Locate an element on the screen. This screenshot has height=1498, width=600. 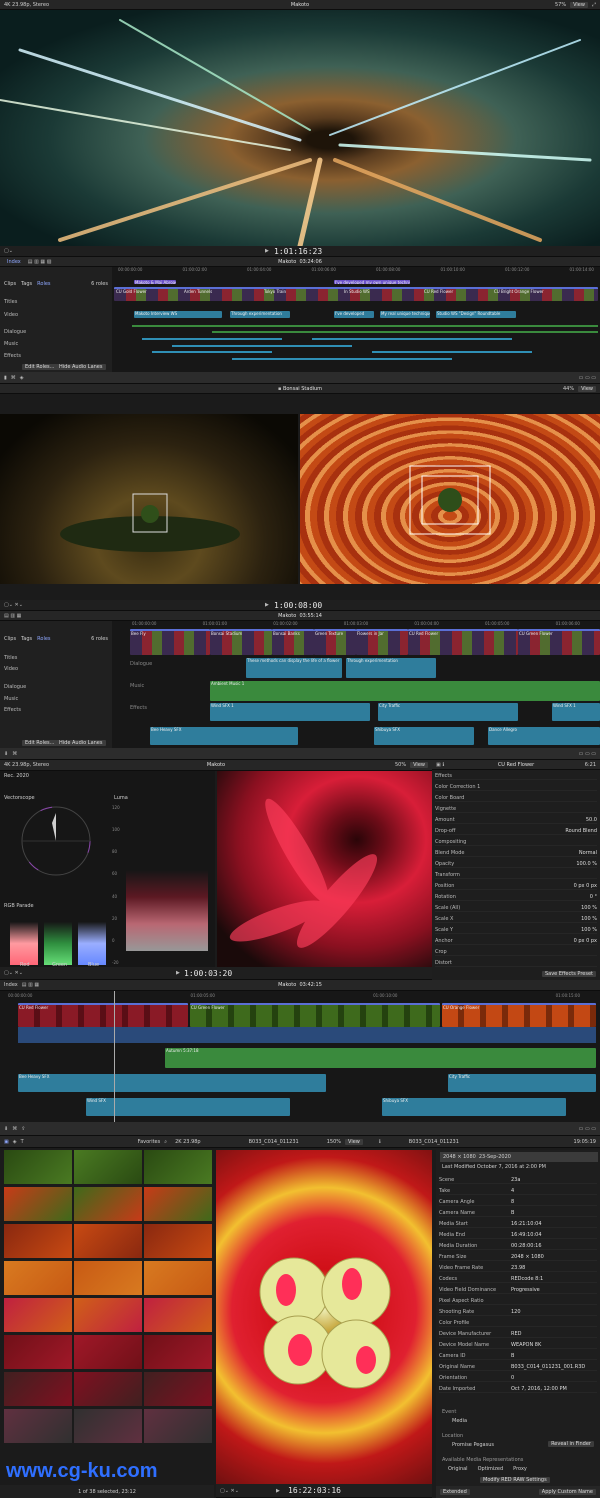
zoom-menu: 50% is located at coordinates (400, 765).